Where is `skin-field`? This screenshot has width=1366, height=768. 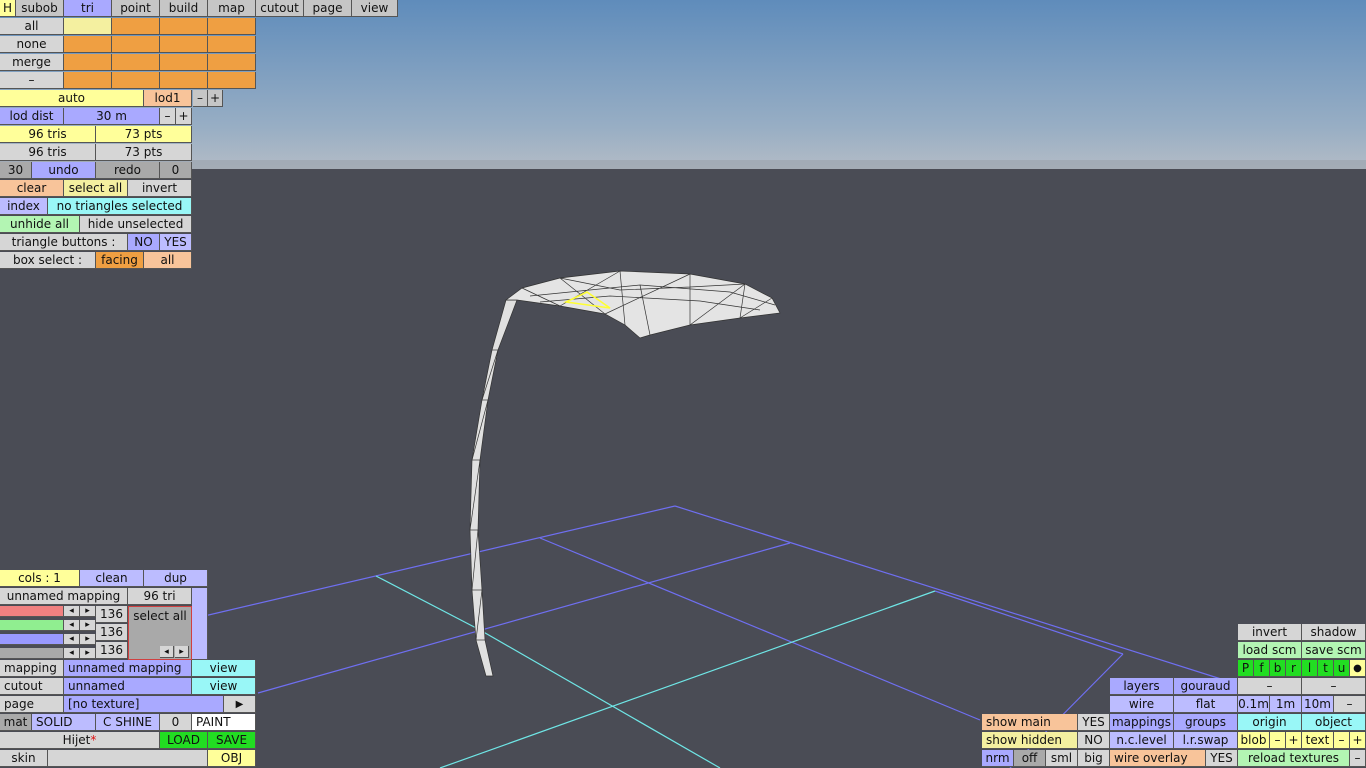 skin-field is located at coordinates (128, 758).